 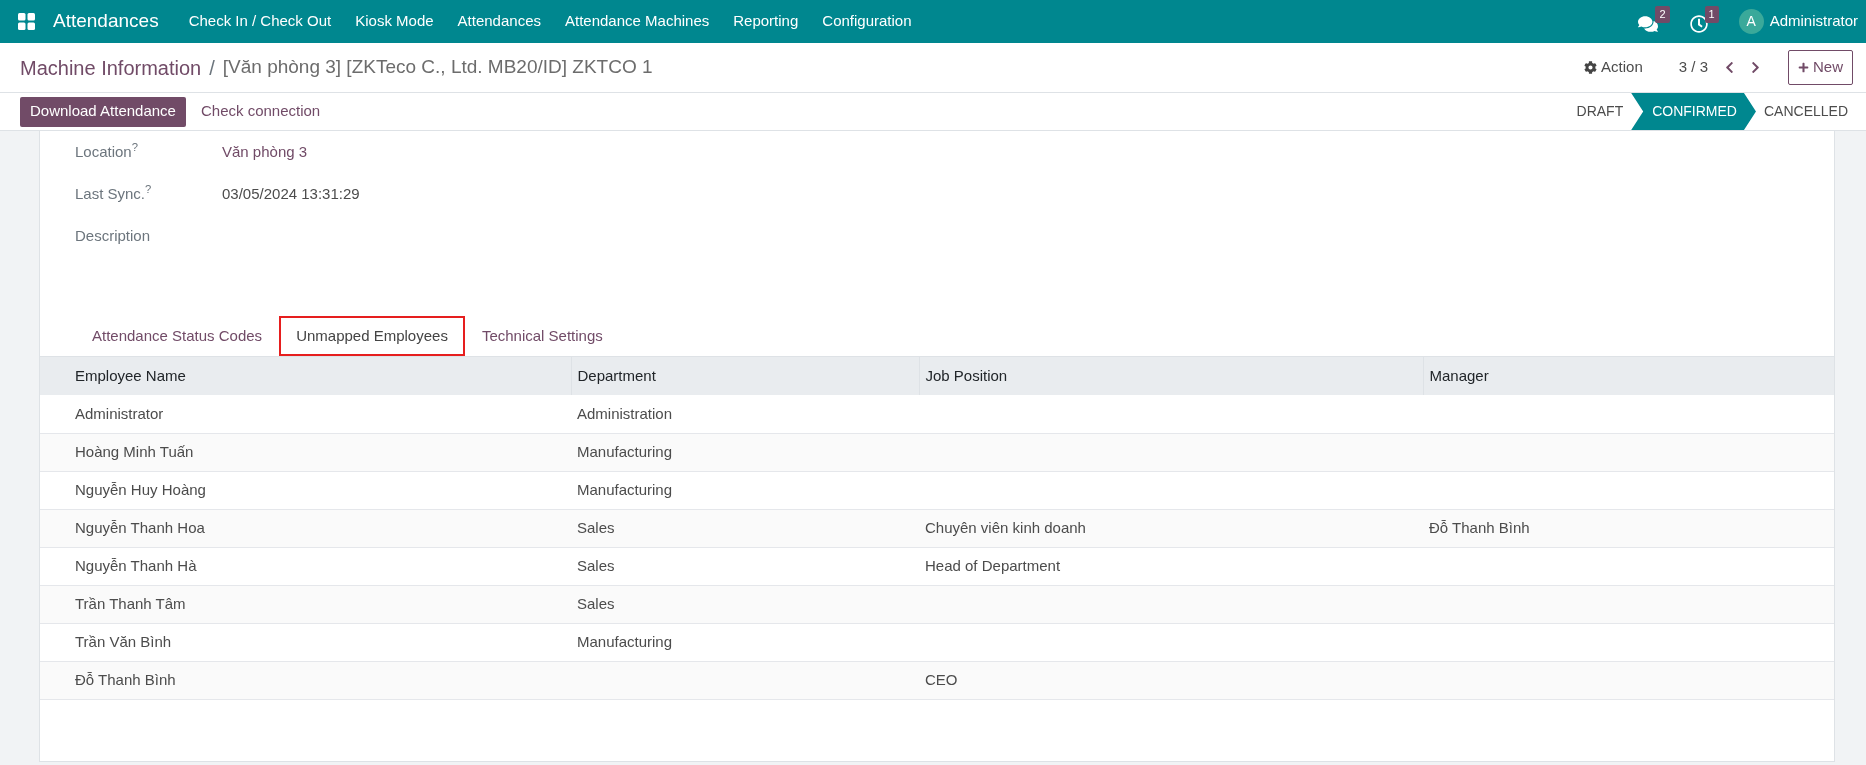 I want to click on tab: Technical Settings, so click(x=542, y=336).